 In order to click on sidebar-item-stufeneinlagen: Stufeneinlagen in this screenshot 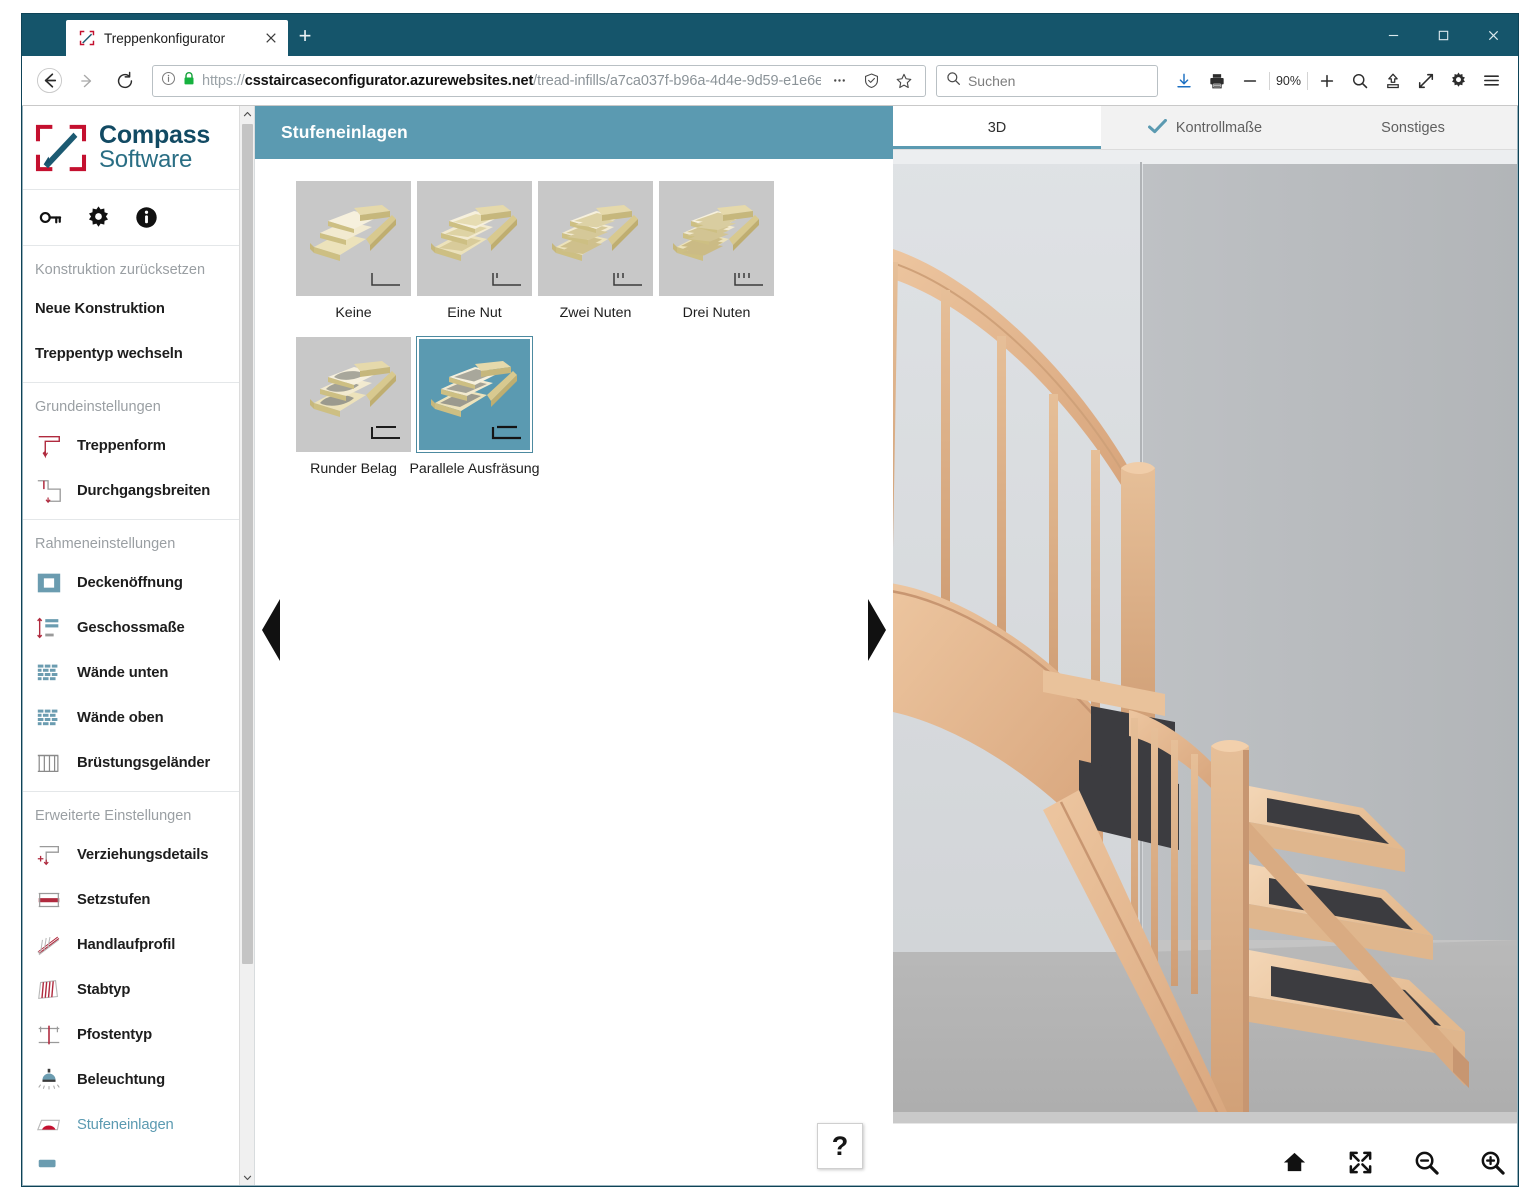, I will do `click(138, 1124)`.